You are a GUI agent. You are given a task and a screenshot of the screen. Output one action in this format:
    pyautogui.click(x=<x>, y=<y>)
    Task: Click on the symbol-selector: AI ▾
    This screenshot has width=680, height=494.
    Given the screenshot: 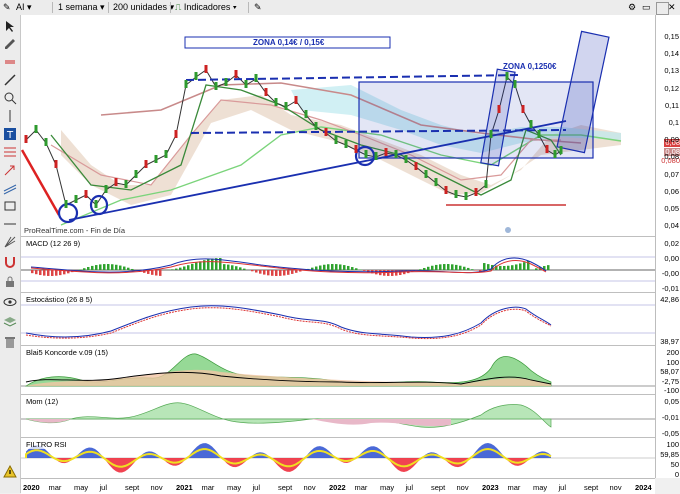 What is the action you would take?
    pyautogui.click(x=24, y=7)
    